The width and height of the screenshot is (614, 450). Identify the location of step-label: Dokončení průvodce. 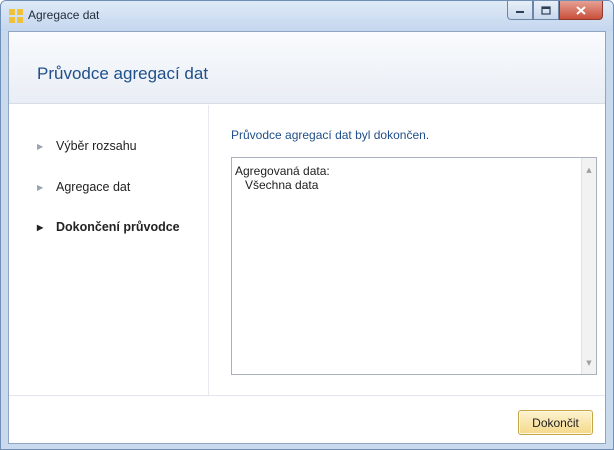
(118, 227).